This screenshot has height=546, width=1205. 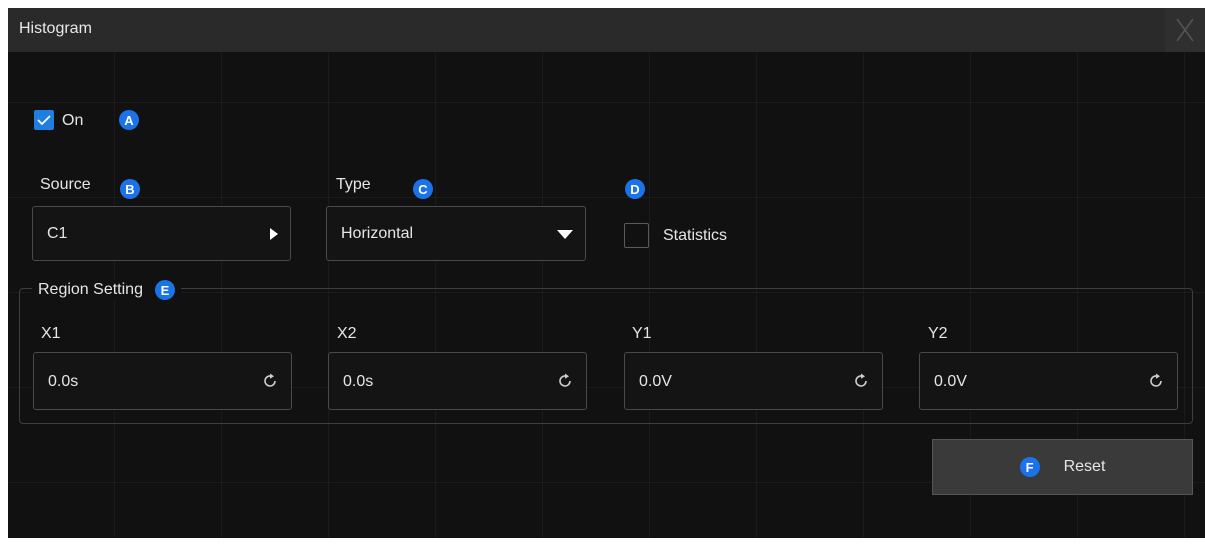 What do you see at coordinates (655, 381) in the screenshot?
I see `y1-value: 0.0V` at bounding box center [655, 381].